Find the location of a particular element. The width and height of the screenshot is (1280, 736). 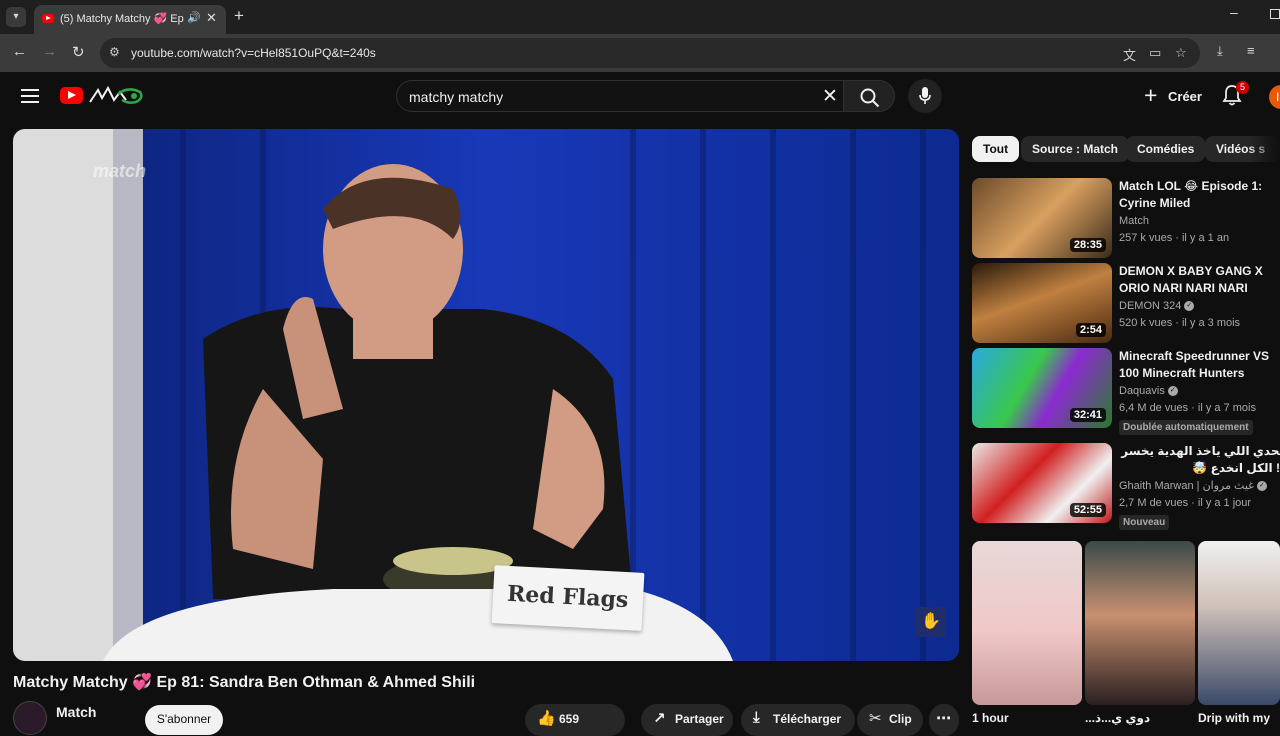

recommendation-meta: 6,4 M de vues · il y a 7 mois is located at coordinates (1187, 408).